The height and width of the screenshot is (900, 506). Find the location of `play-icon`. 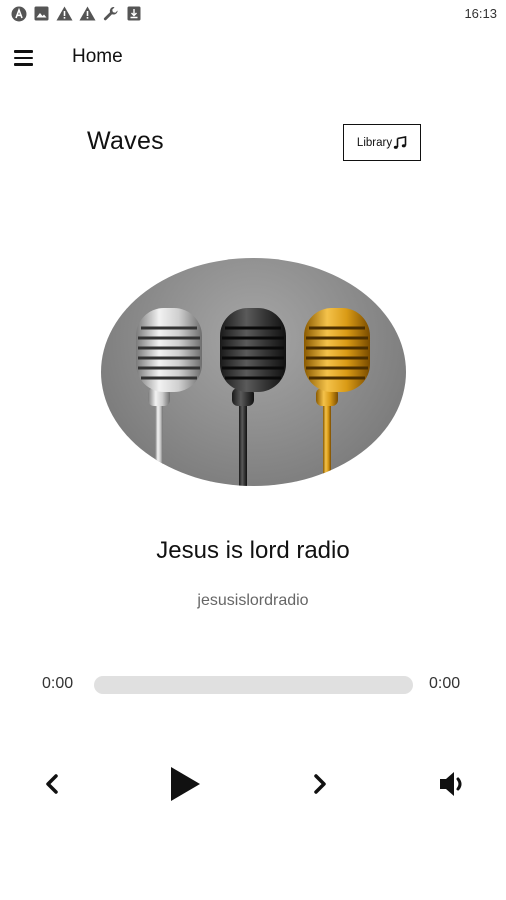

play-icon is located at coordinates (185, 786).